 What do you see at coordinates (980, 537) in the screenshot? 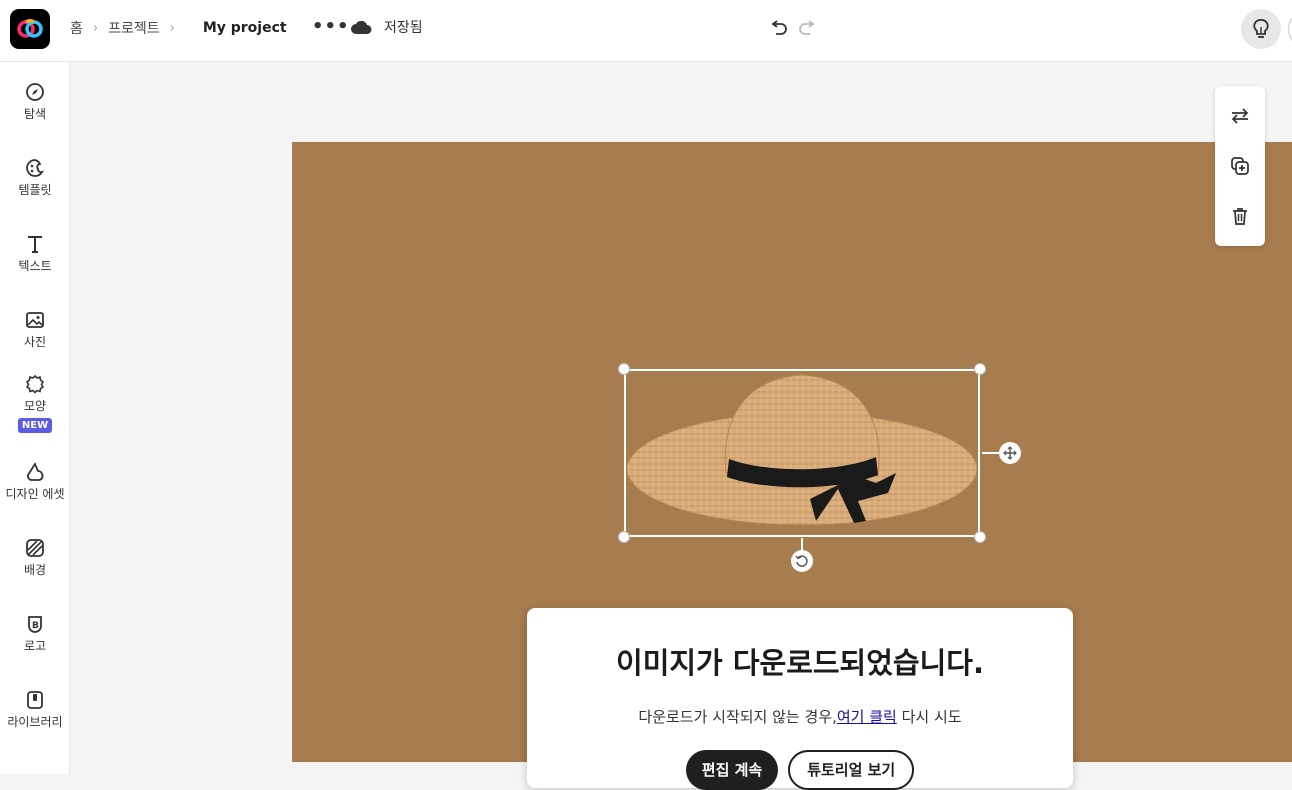
I see `resize-handle-bottom-right` at bounding box center [980, 537].